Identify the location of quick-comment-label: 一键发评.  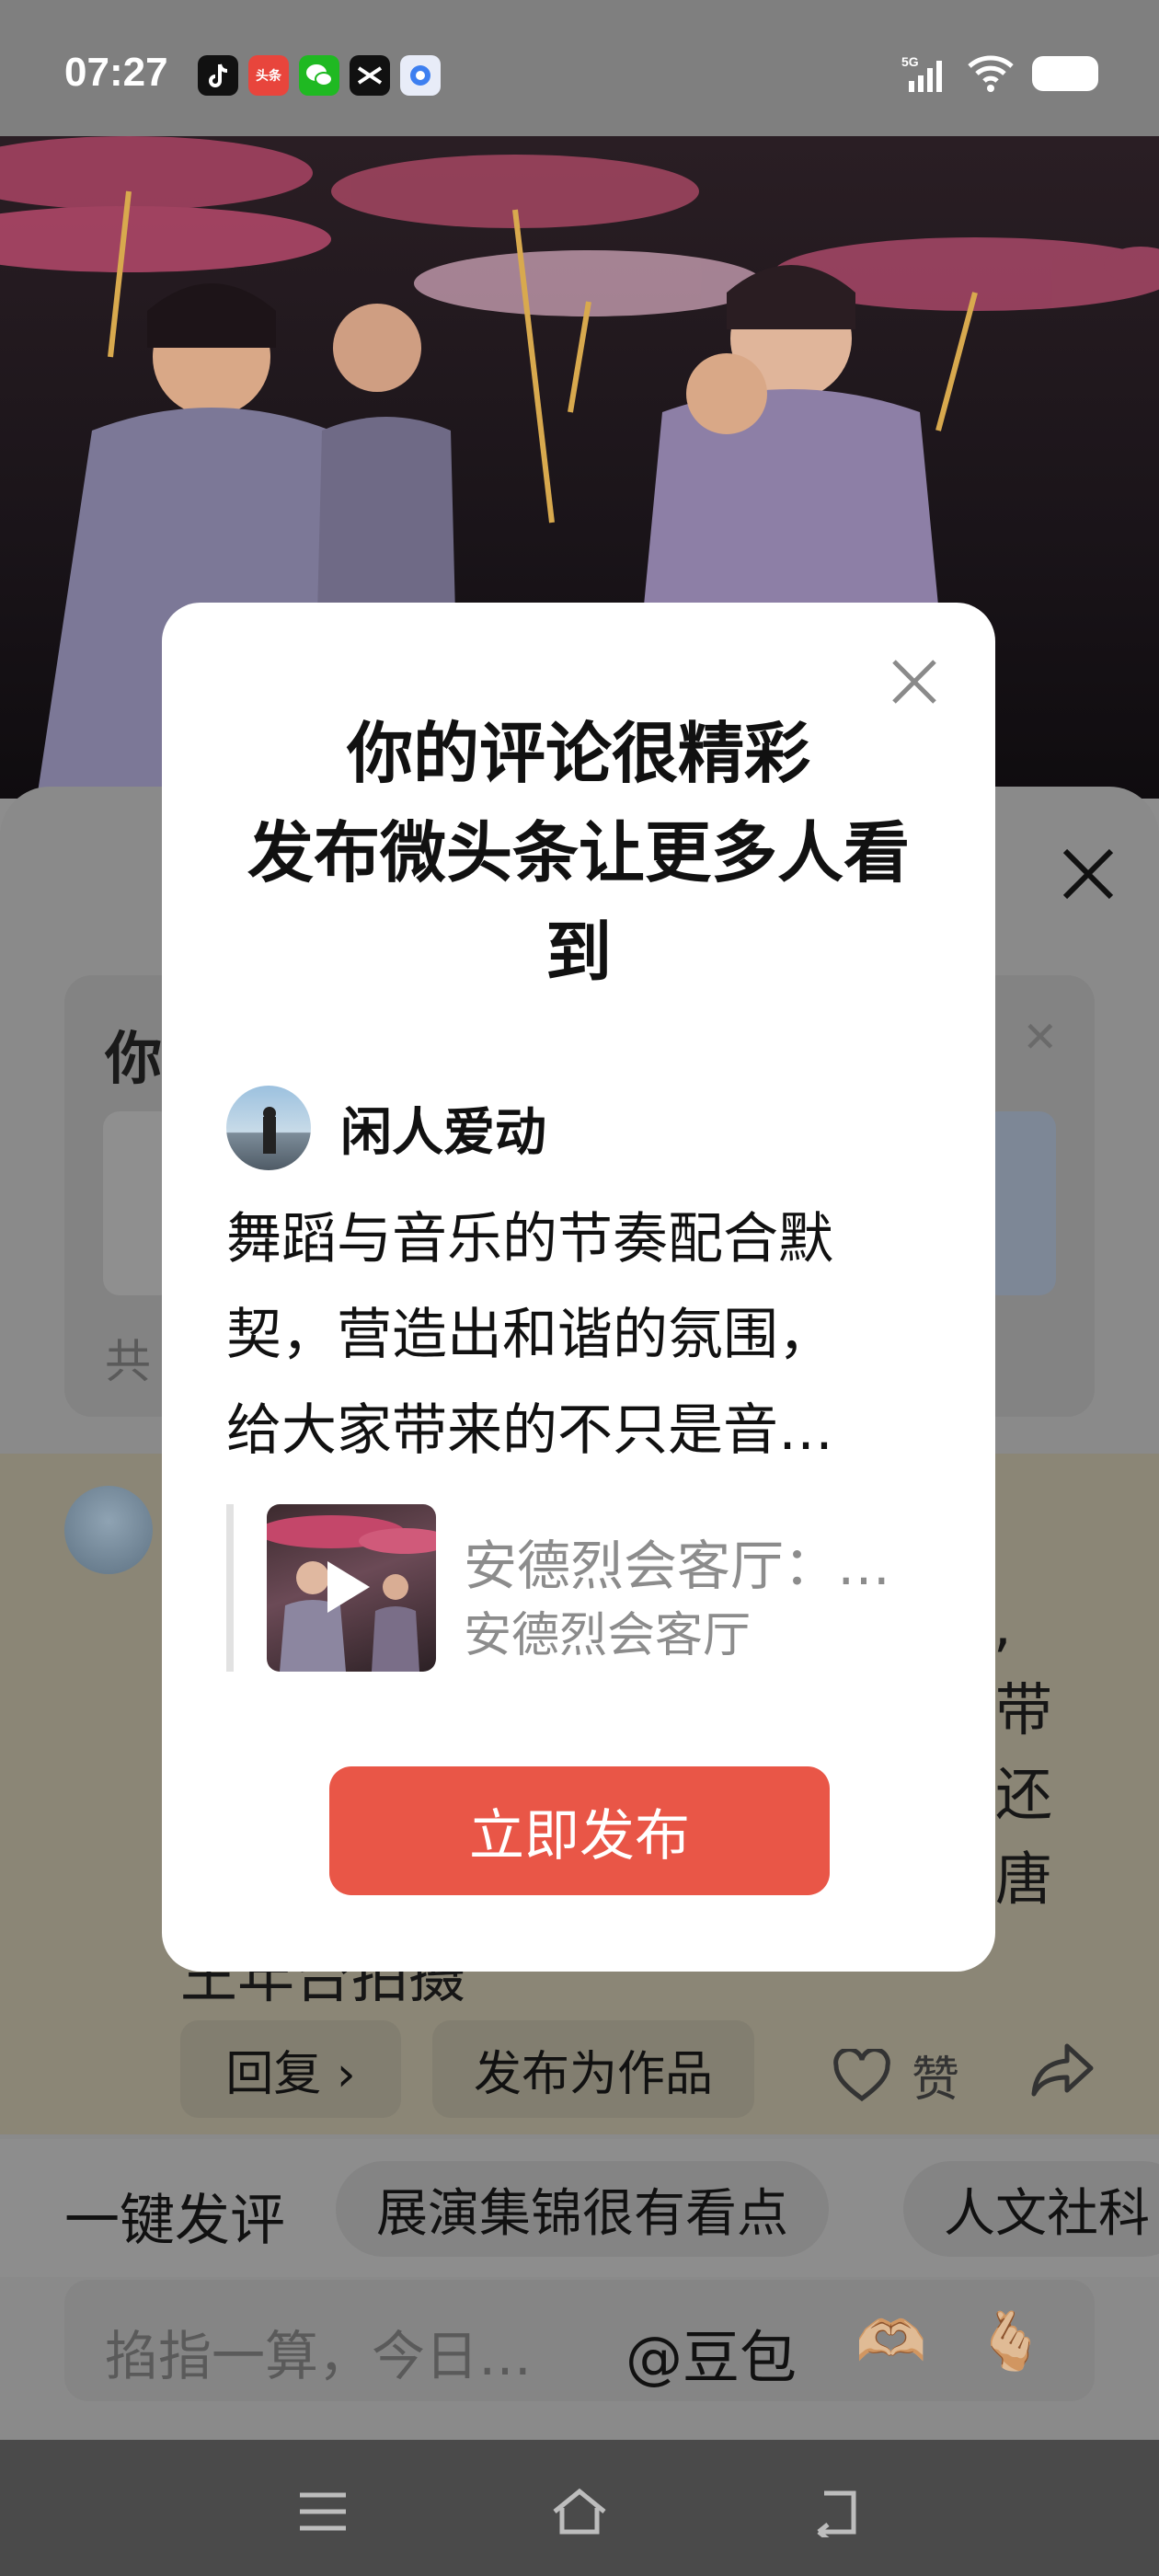
(174, 2221).